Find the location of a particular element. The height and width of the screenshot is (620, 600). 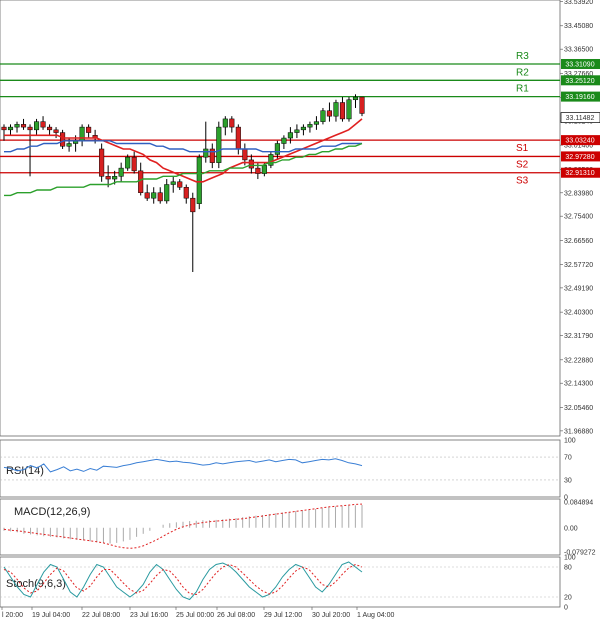

time-axis-label: 25 Jul 00:00 is located at coordinates (195, 615).